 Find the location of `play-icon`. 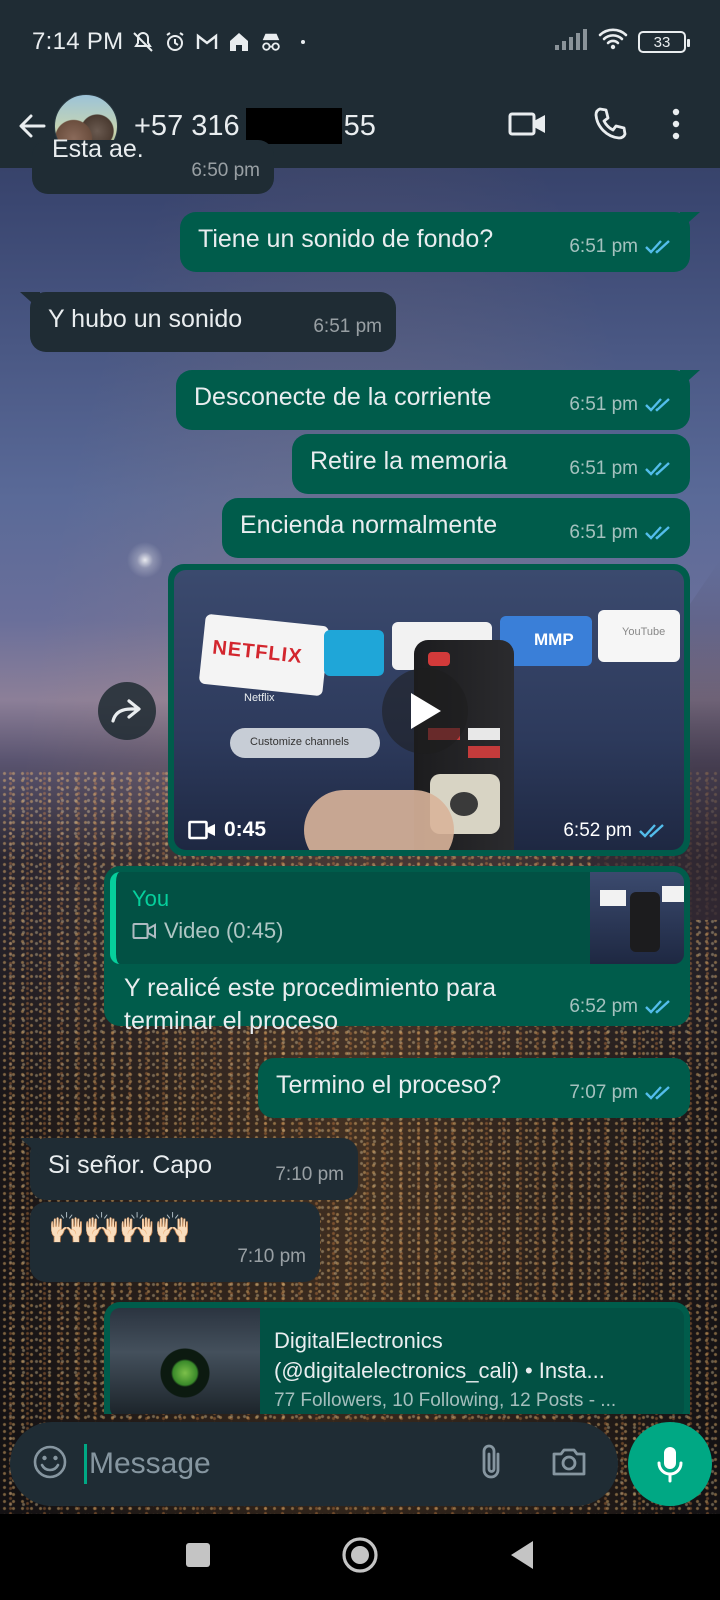

play-icon is located at coordinates (426, 711).